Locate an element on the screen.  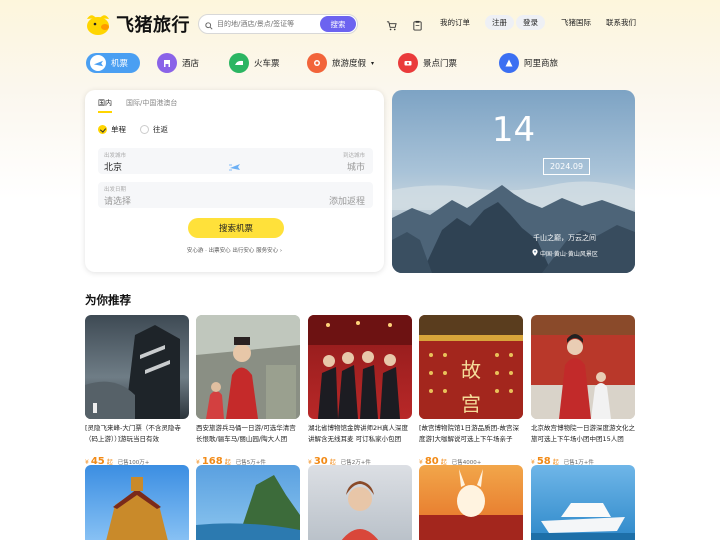
category-tickets: 景点门票 is located at coordinates (427, 63).